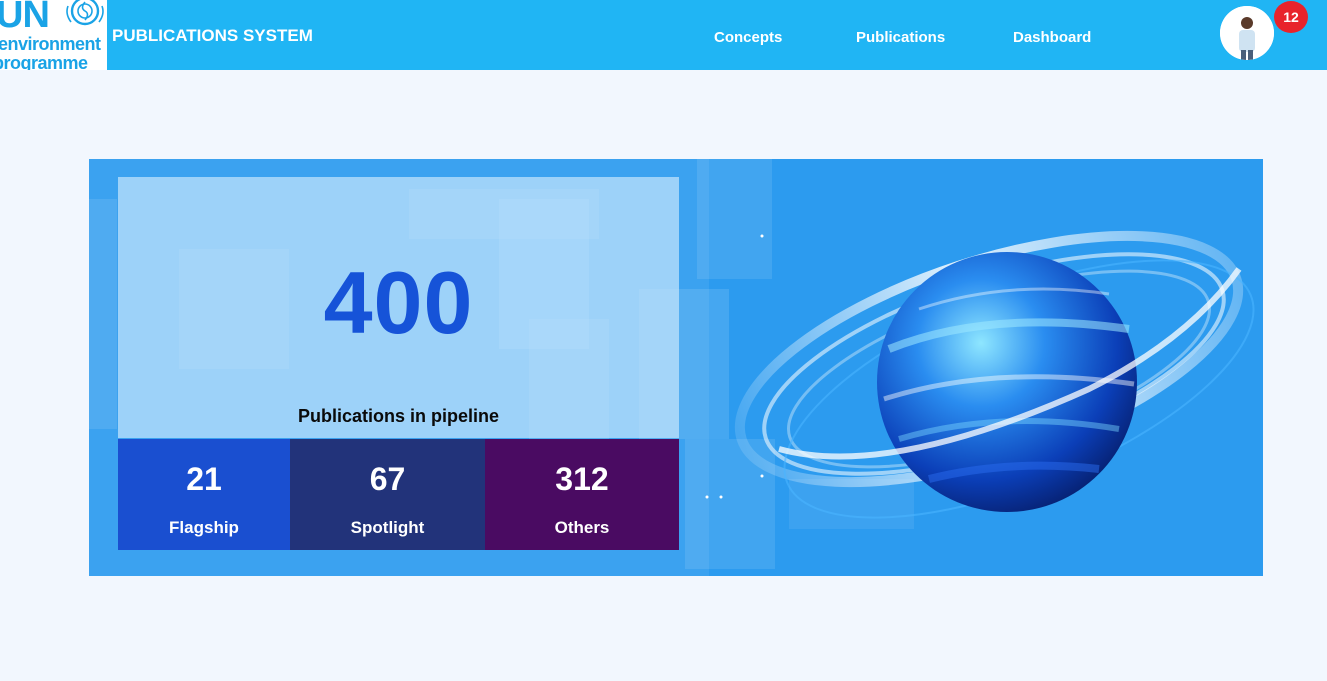 Image resolution: width=1327 pixels, height=681 pixels. Describe the element at coordinates (212, 35) in the screenshot. I see `app-title: PUBLICATIONS SYSTEM` at that location.